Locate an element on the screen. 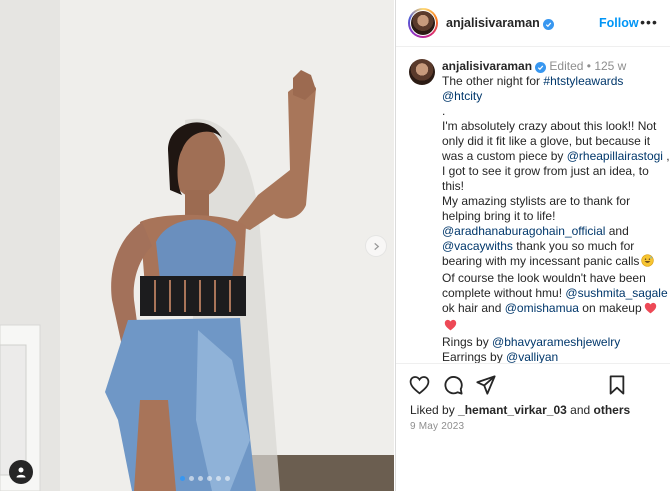  caption-line: ok hair and @omishamua on makeup is located at coordinates (553, 309).